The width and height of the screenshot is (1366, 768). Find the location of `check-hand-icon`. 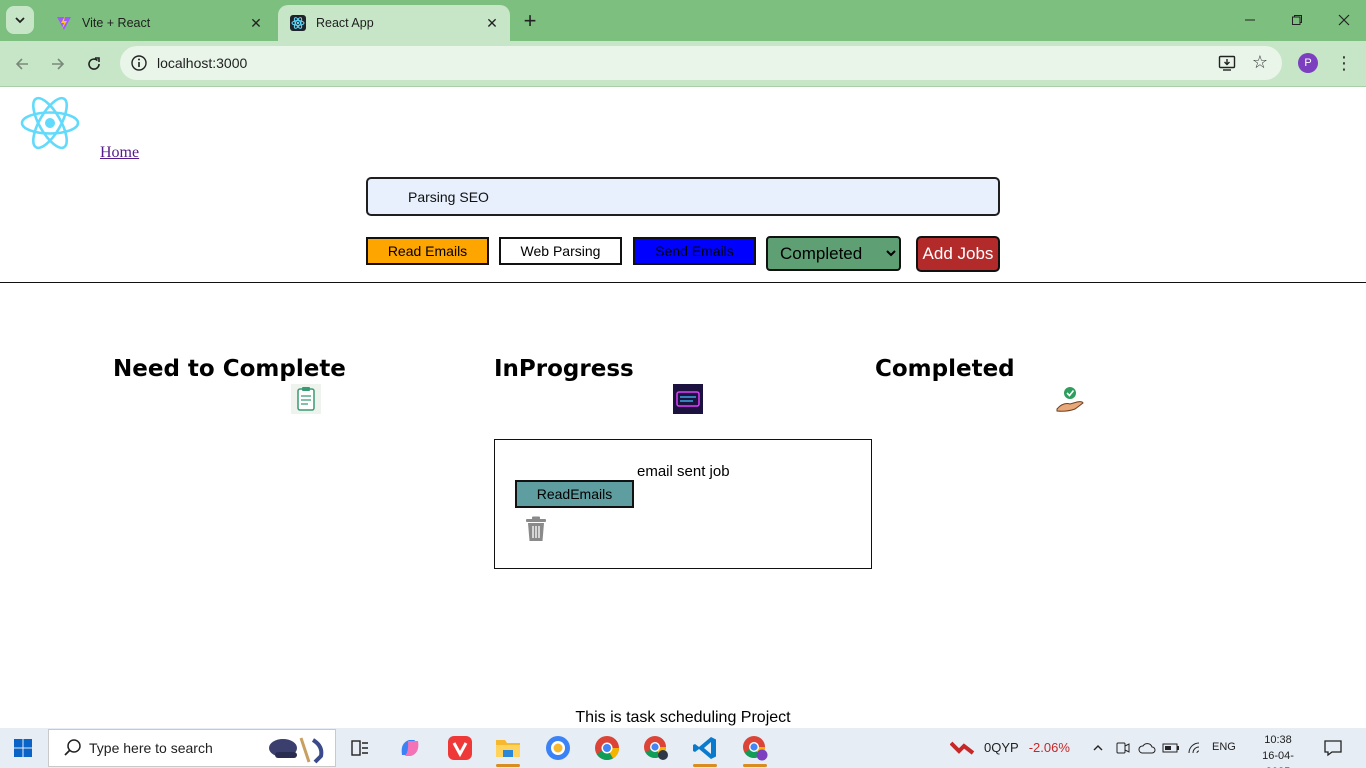

check-hand-icon is located at coordinates (1070, 399).